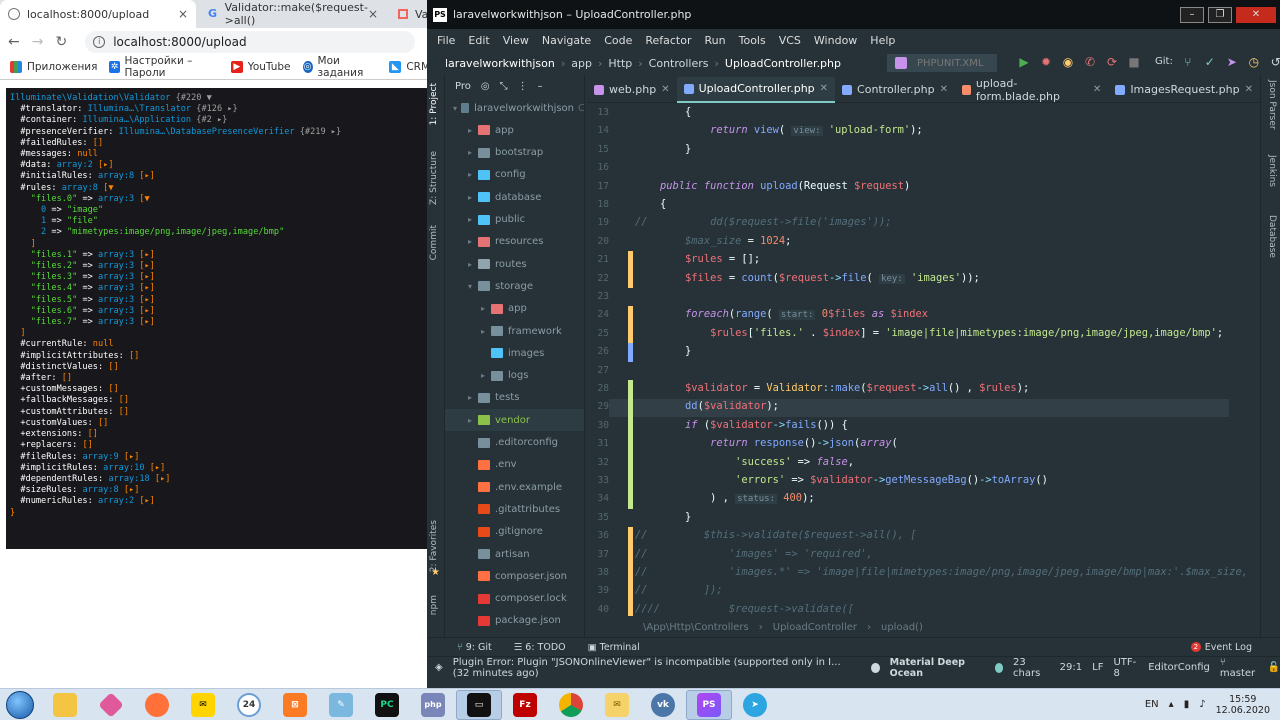 The image size is (1280, 720). What do you see at coordinates (516, 40) in the screenshot?
I see `menu-view: View` at bounding box center [516, 40].